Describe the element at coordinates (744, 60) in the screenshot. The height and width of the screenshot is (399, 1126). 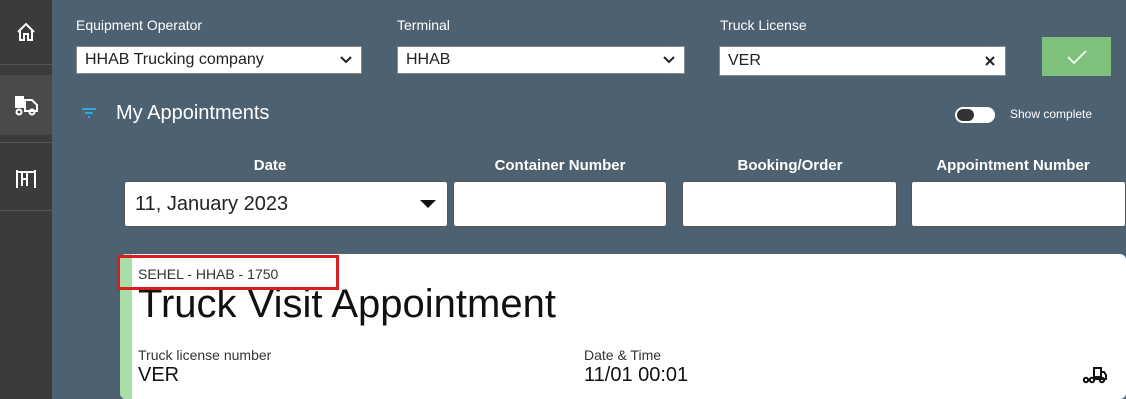
I see `license-value: VER` at that location.